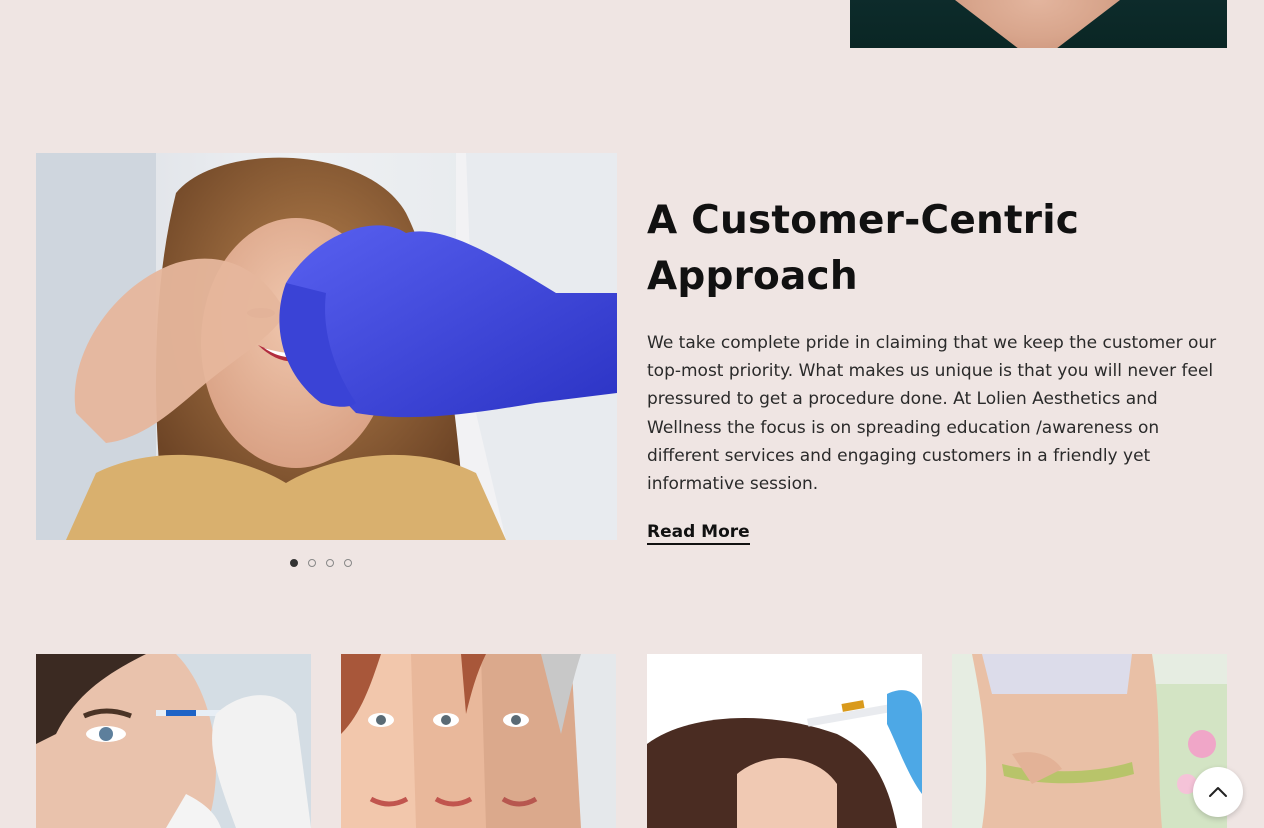  I want to click on scroll-to-top-button, so click(1218, 792).